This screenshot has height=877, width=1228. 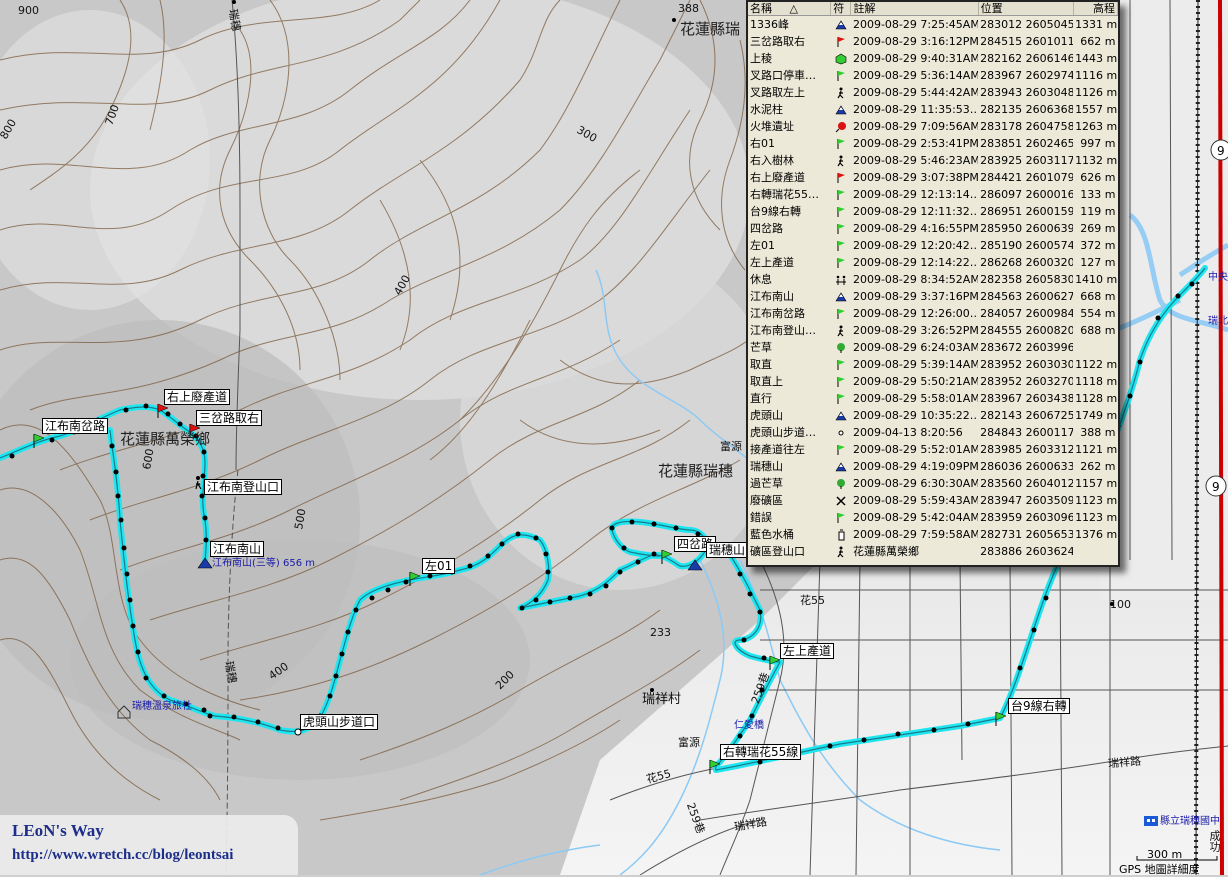 What do you see at coordinates (915, 143) in the screenshot?
I see `waypoint-note: 2009-08-29 2:53:41PM` at bounding box center [915, 143].